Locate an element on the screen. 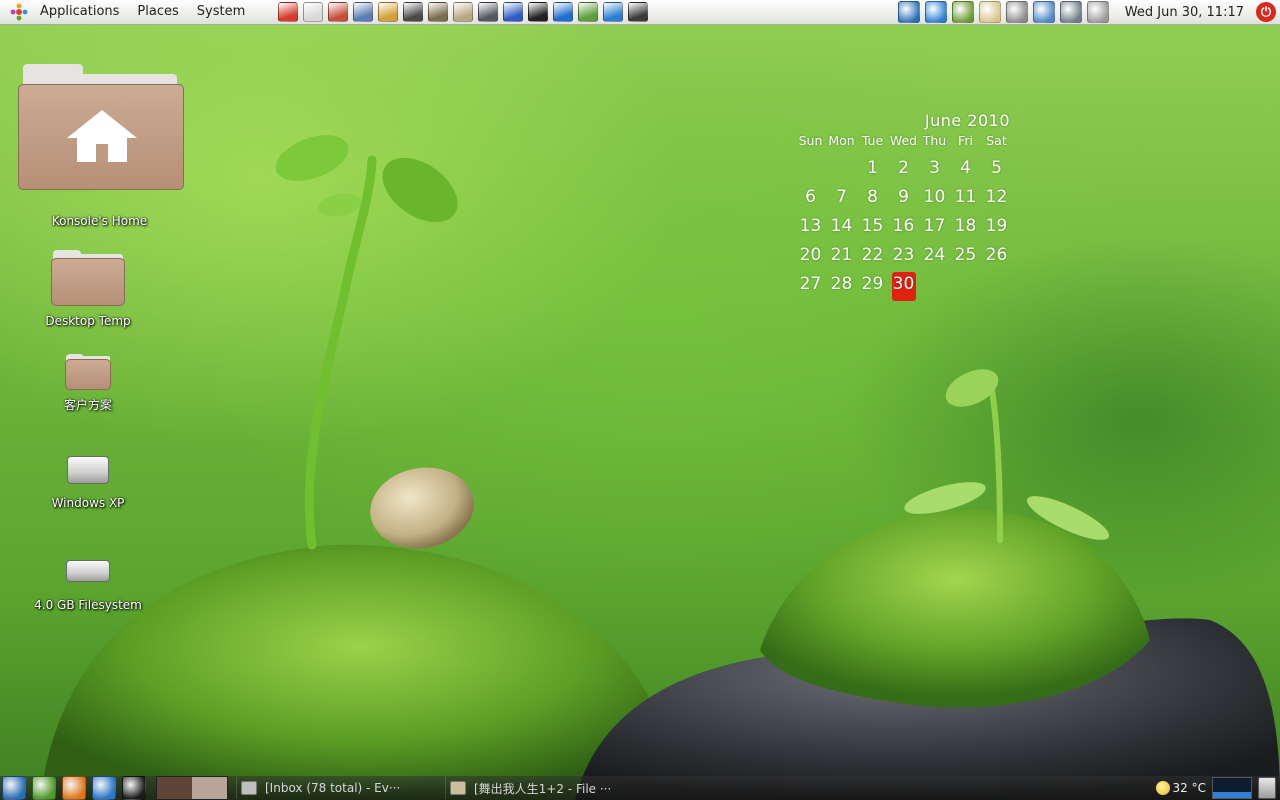 The image size is (1280, 800). calendar-day: 3 is located at coordinates (934, 170).